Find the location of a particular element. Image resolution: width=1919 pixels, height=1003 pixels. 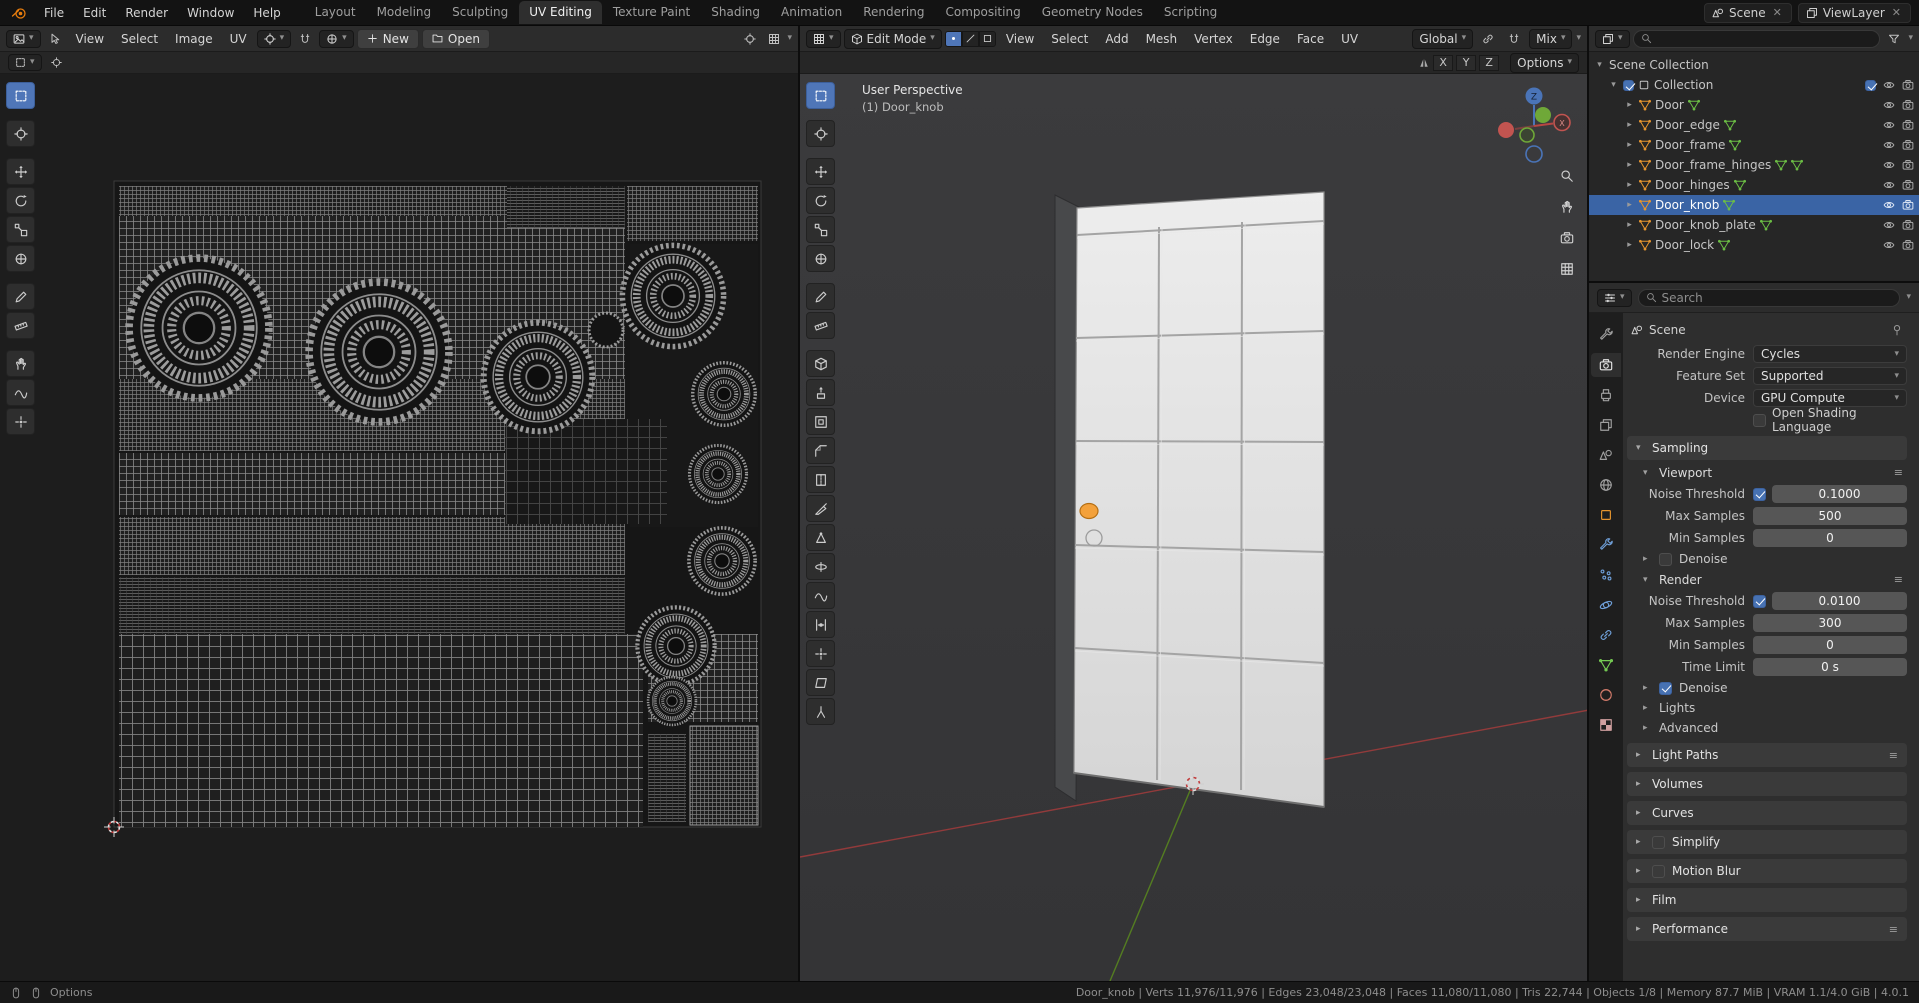

uv-tool-scale is located at coordinates (20, 229).